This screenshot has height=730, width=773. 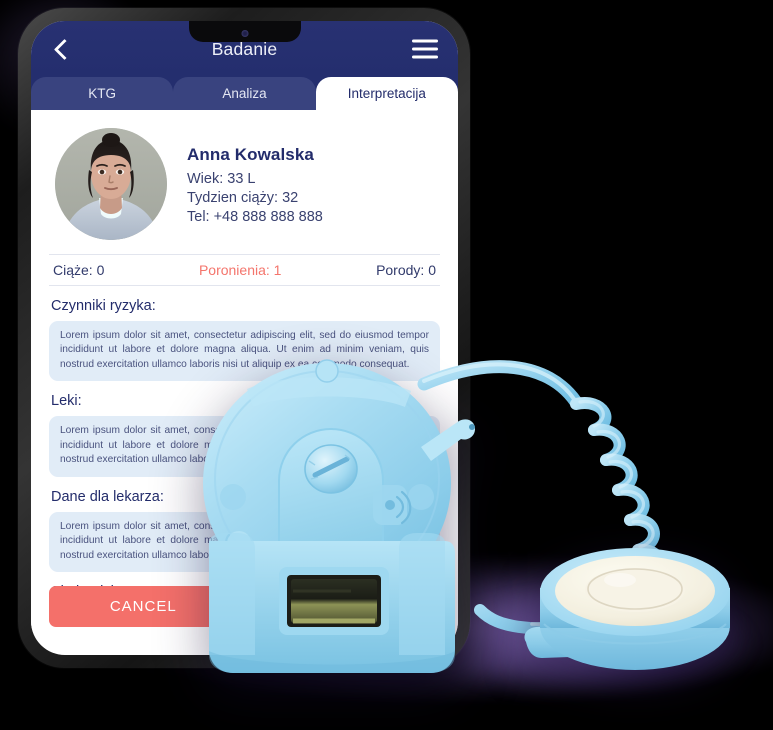 I want to click on hamburger-menu-icon, so click(x=425, y=49).